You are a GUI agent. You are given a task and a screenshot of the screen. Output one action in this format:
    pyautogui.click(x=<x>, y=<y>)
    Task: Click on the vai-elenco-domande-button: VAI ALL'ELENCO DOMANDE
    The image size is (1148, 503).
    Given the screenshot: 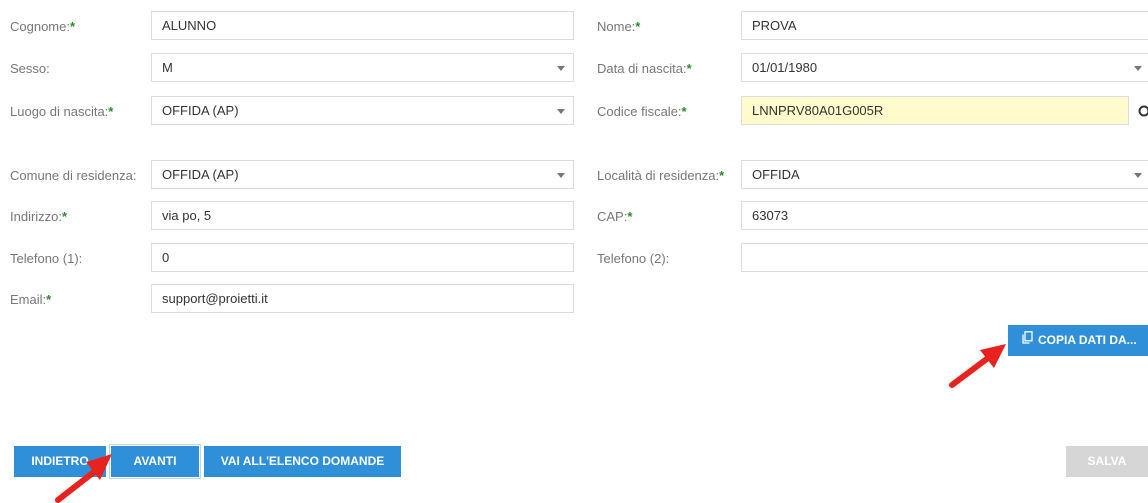 What is the action you would take?
    pyautogui.click(x=302, y=461)
    